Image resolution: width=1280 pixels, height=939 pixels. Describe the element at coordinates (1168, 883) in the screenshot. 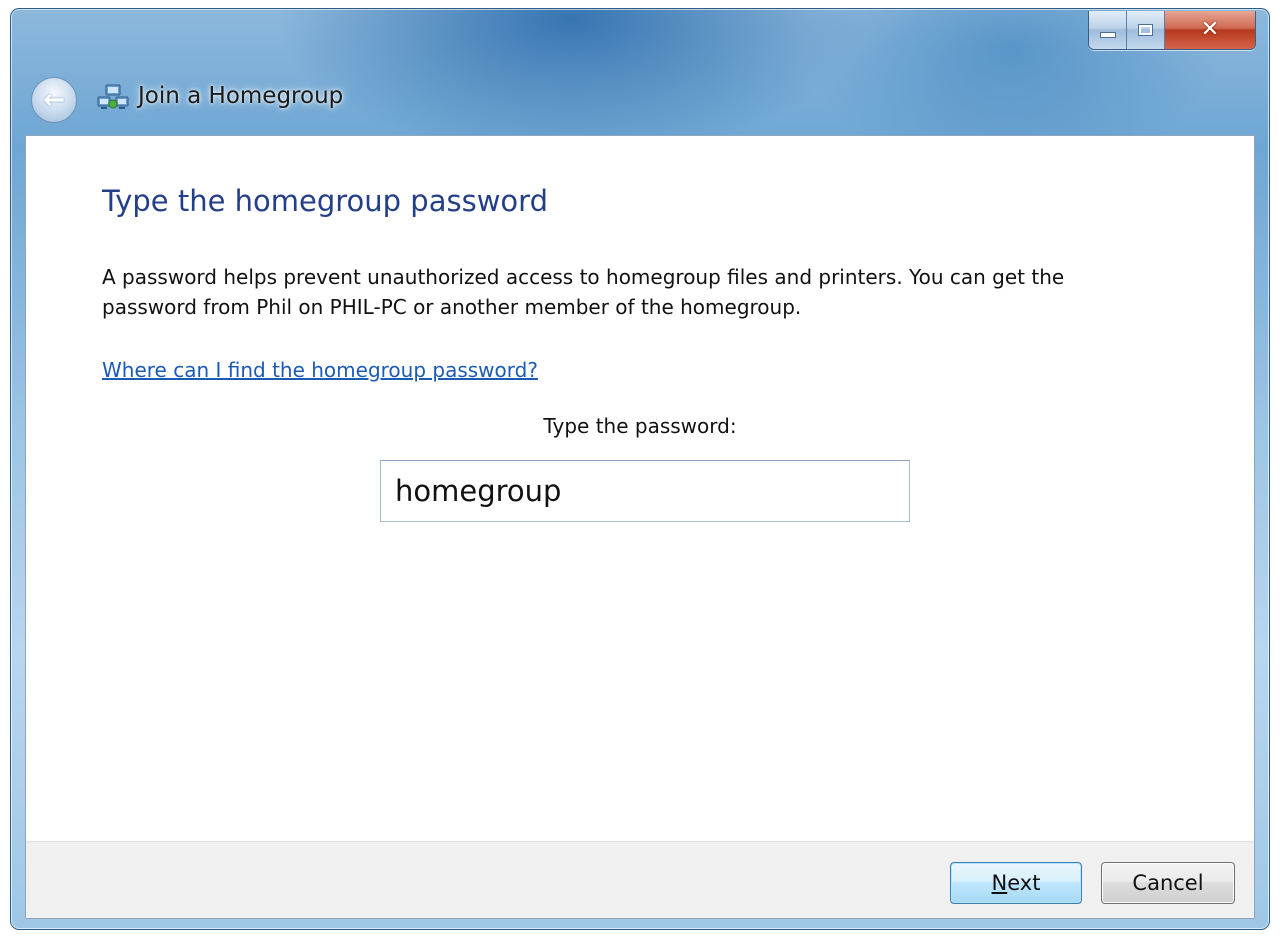

I see `cancel-button: Cancel` at that location.